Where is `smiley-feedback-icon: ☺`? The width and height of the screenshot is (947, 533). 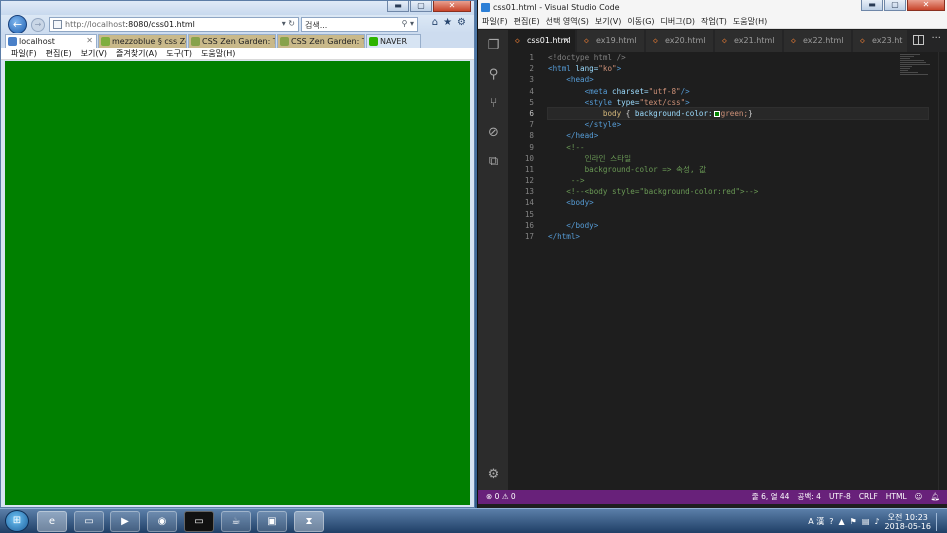 smiley-feedback-icon: ☺ is located at coordinates (919, 497).